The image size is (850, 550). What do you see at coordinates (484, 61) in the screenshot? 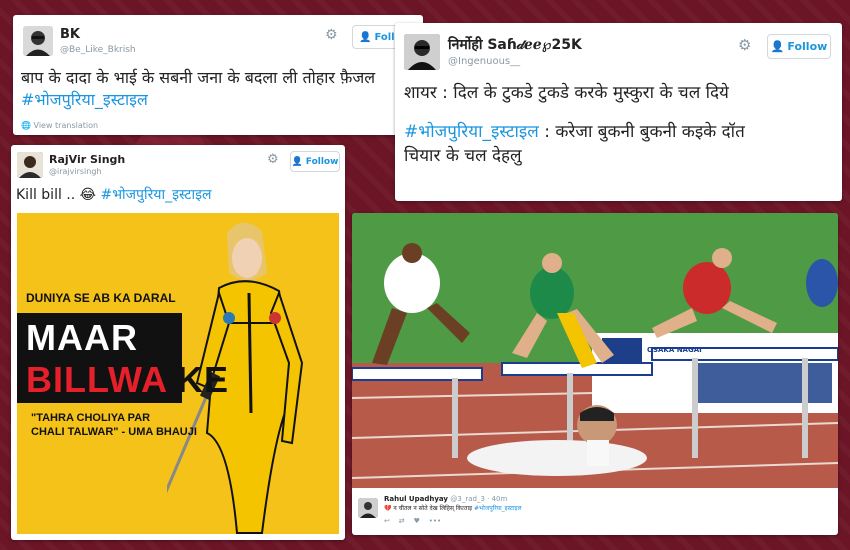
I see `author-handle: @Ingenuous__` at bounding box center [484, 61].